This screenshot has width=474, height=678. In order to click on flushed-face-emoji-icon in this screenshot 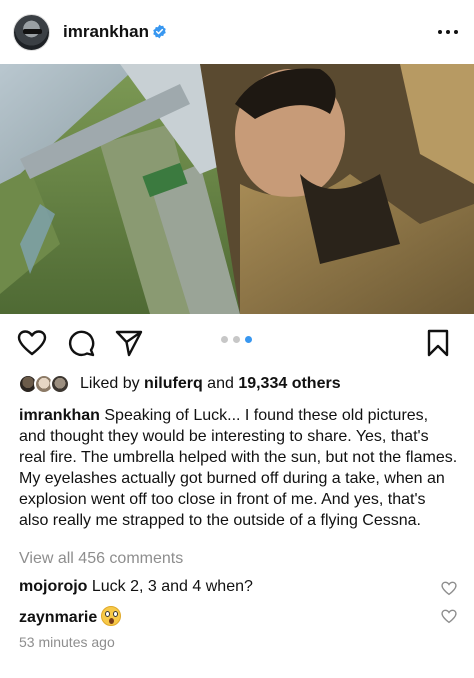, I will do `click(111, 616)`.